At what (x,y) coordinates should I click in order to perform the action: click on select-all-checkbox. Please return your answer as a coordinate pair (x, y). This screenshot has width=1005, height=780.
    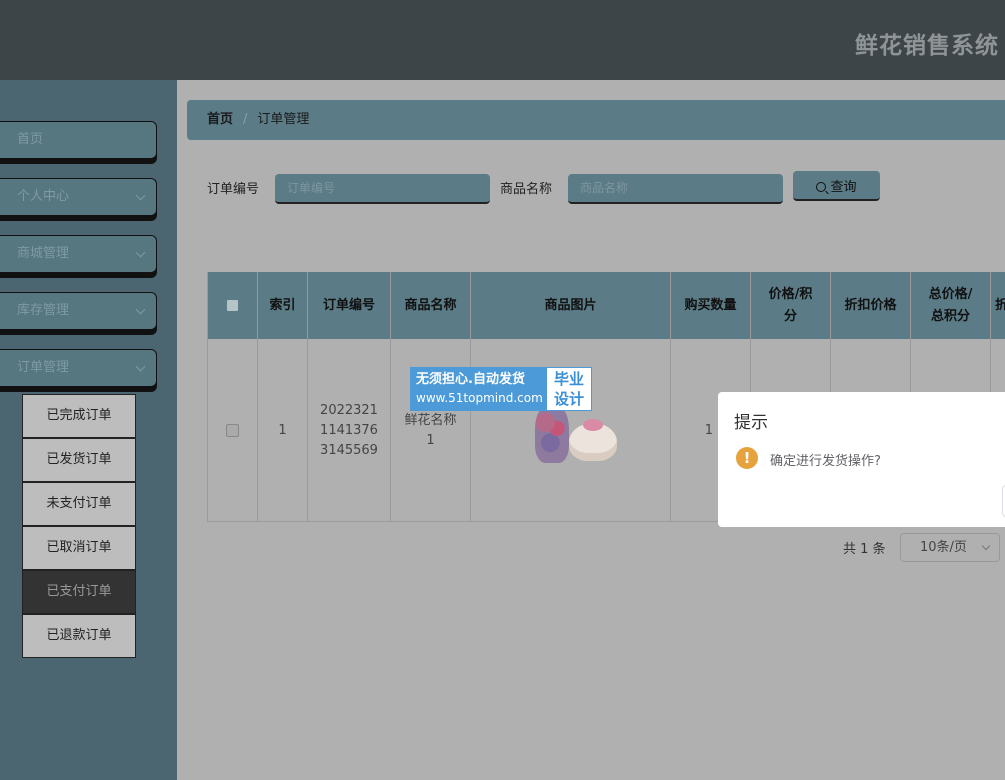
    Looking at the image, I should click on (232, 305).